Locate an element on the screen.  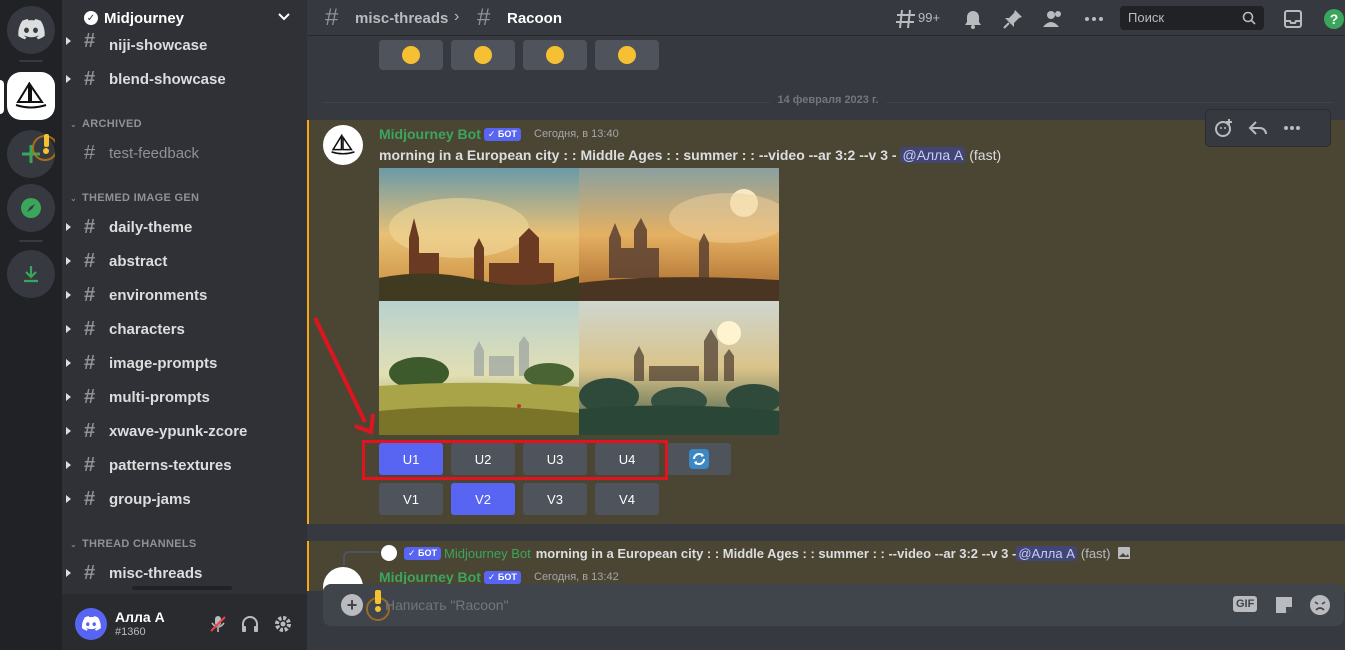
gif-button: GIF is located at coordinates (1245, 604).